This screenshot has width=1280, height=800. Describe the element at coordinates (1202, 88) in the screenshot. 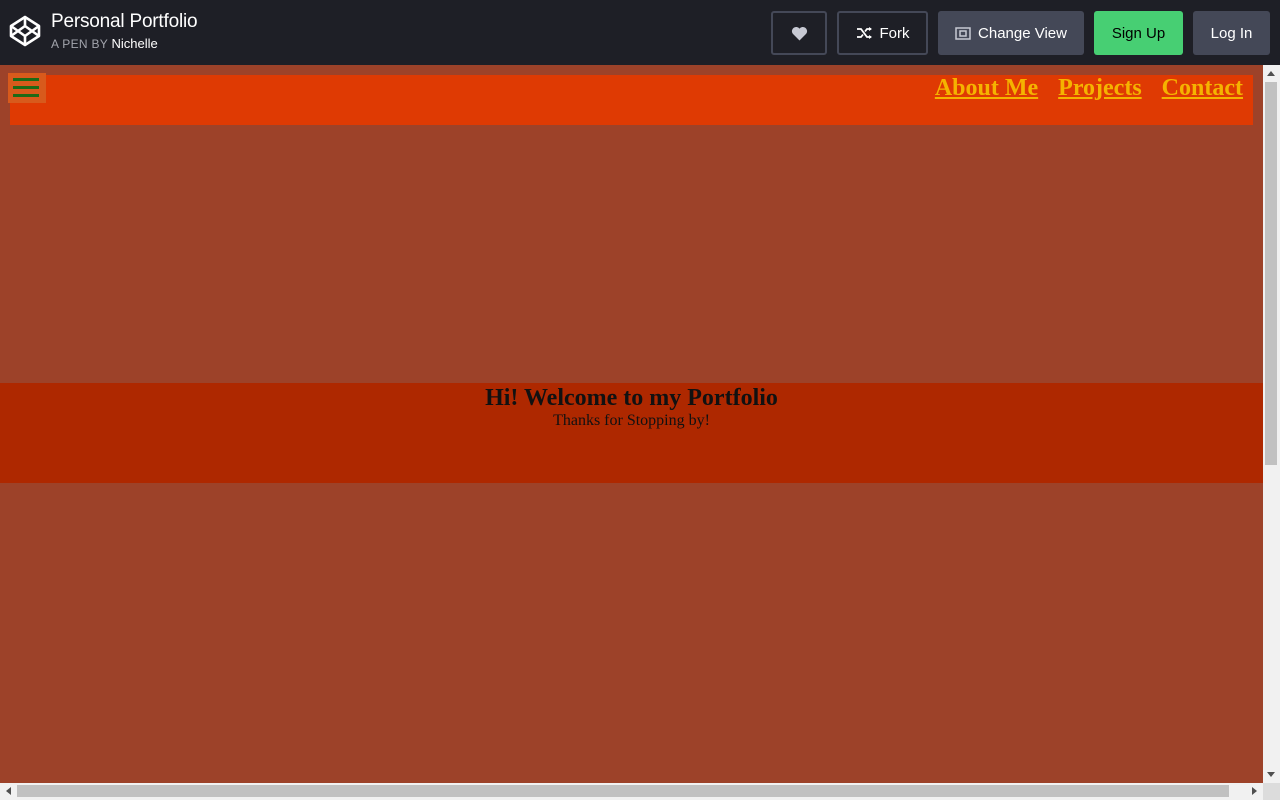

I see `nav-link-contact: Contact` at that location.